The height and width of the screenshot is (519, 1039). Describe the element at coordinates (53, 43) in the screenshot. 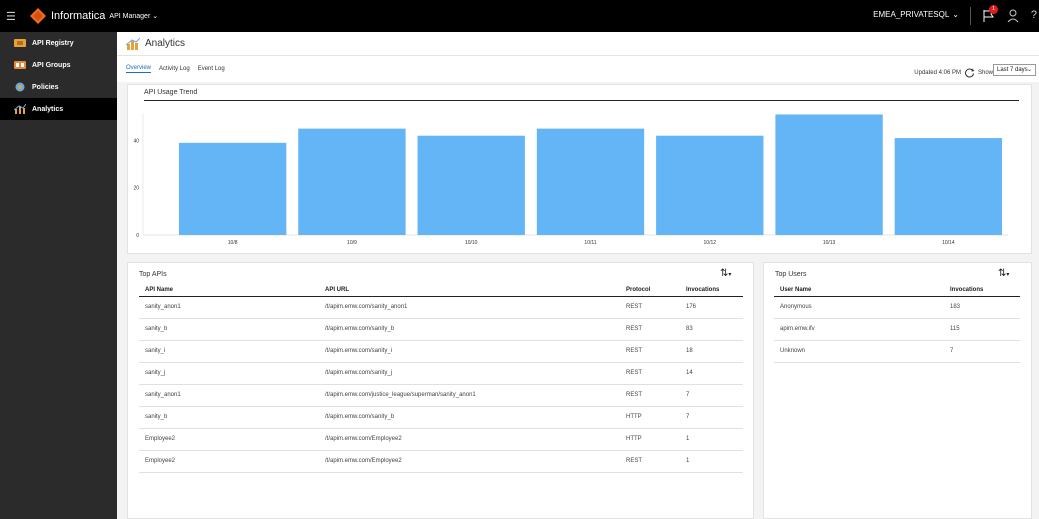

I see `sidebar-item-label: API Registry` at that location.